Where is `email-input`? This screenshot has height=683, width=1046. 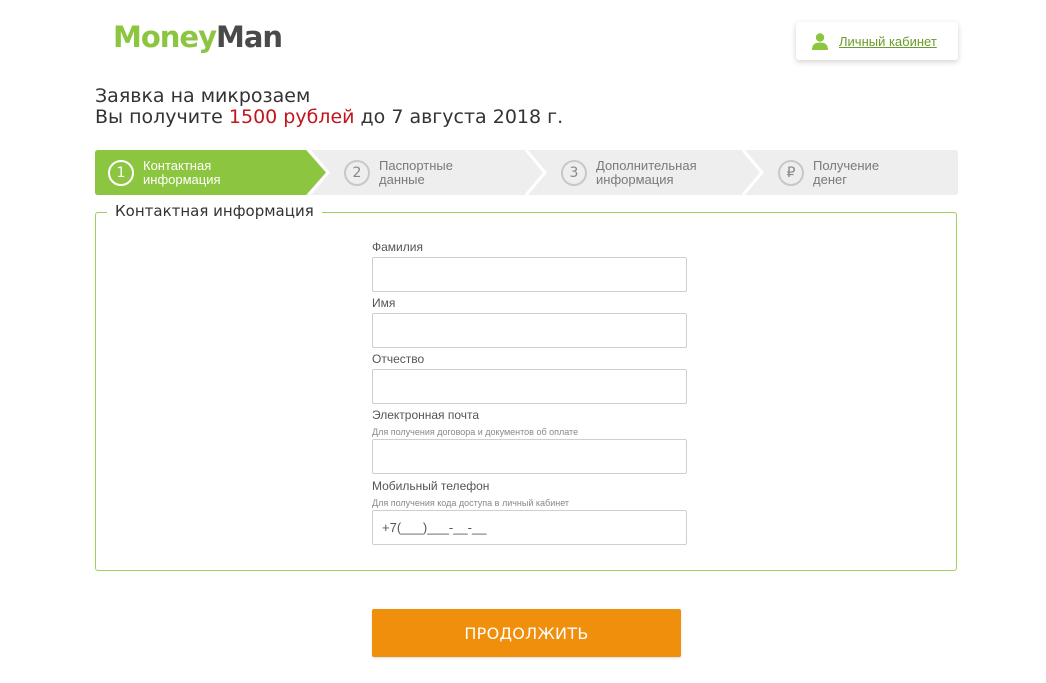
email-input is located at coordinates (529, 456).